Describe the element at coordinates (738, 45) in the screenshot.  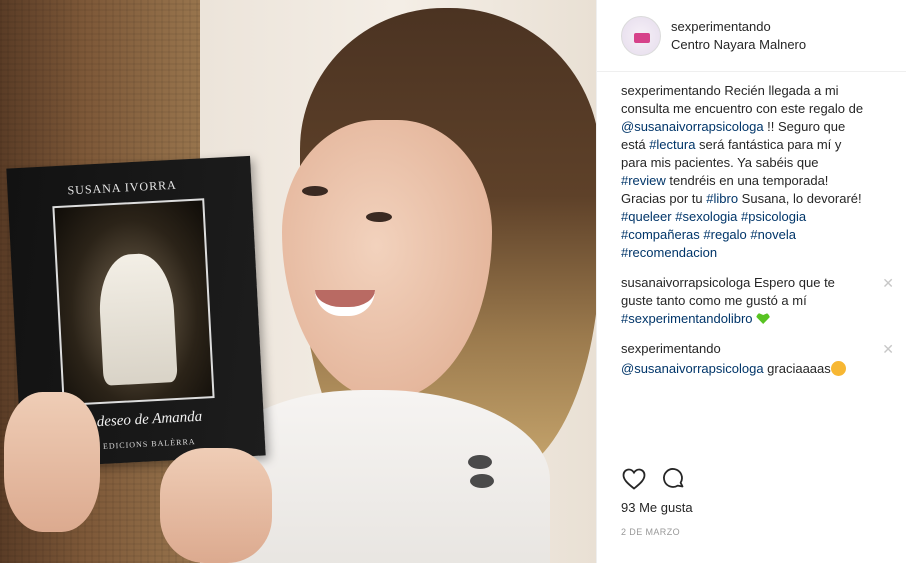
I see `location-link: Centro Nayara Malnero` at that location.